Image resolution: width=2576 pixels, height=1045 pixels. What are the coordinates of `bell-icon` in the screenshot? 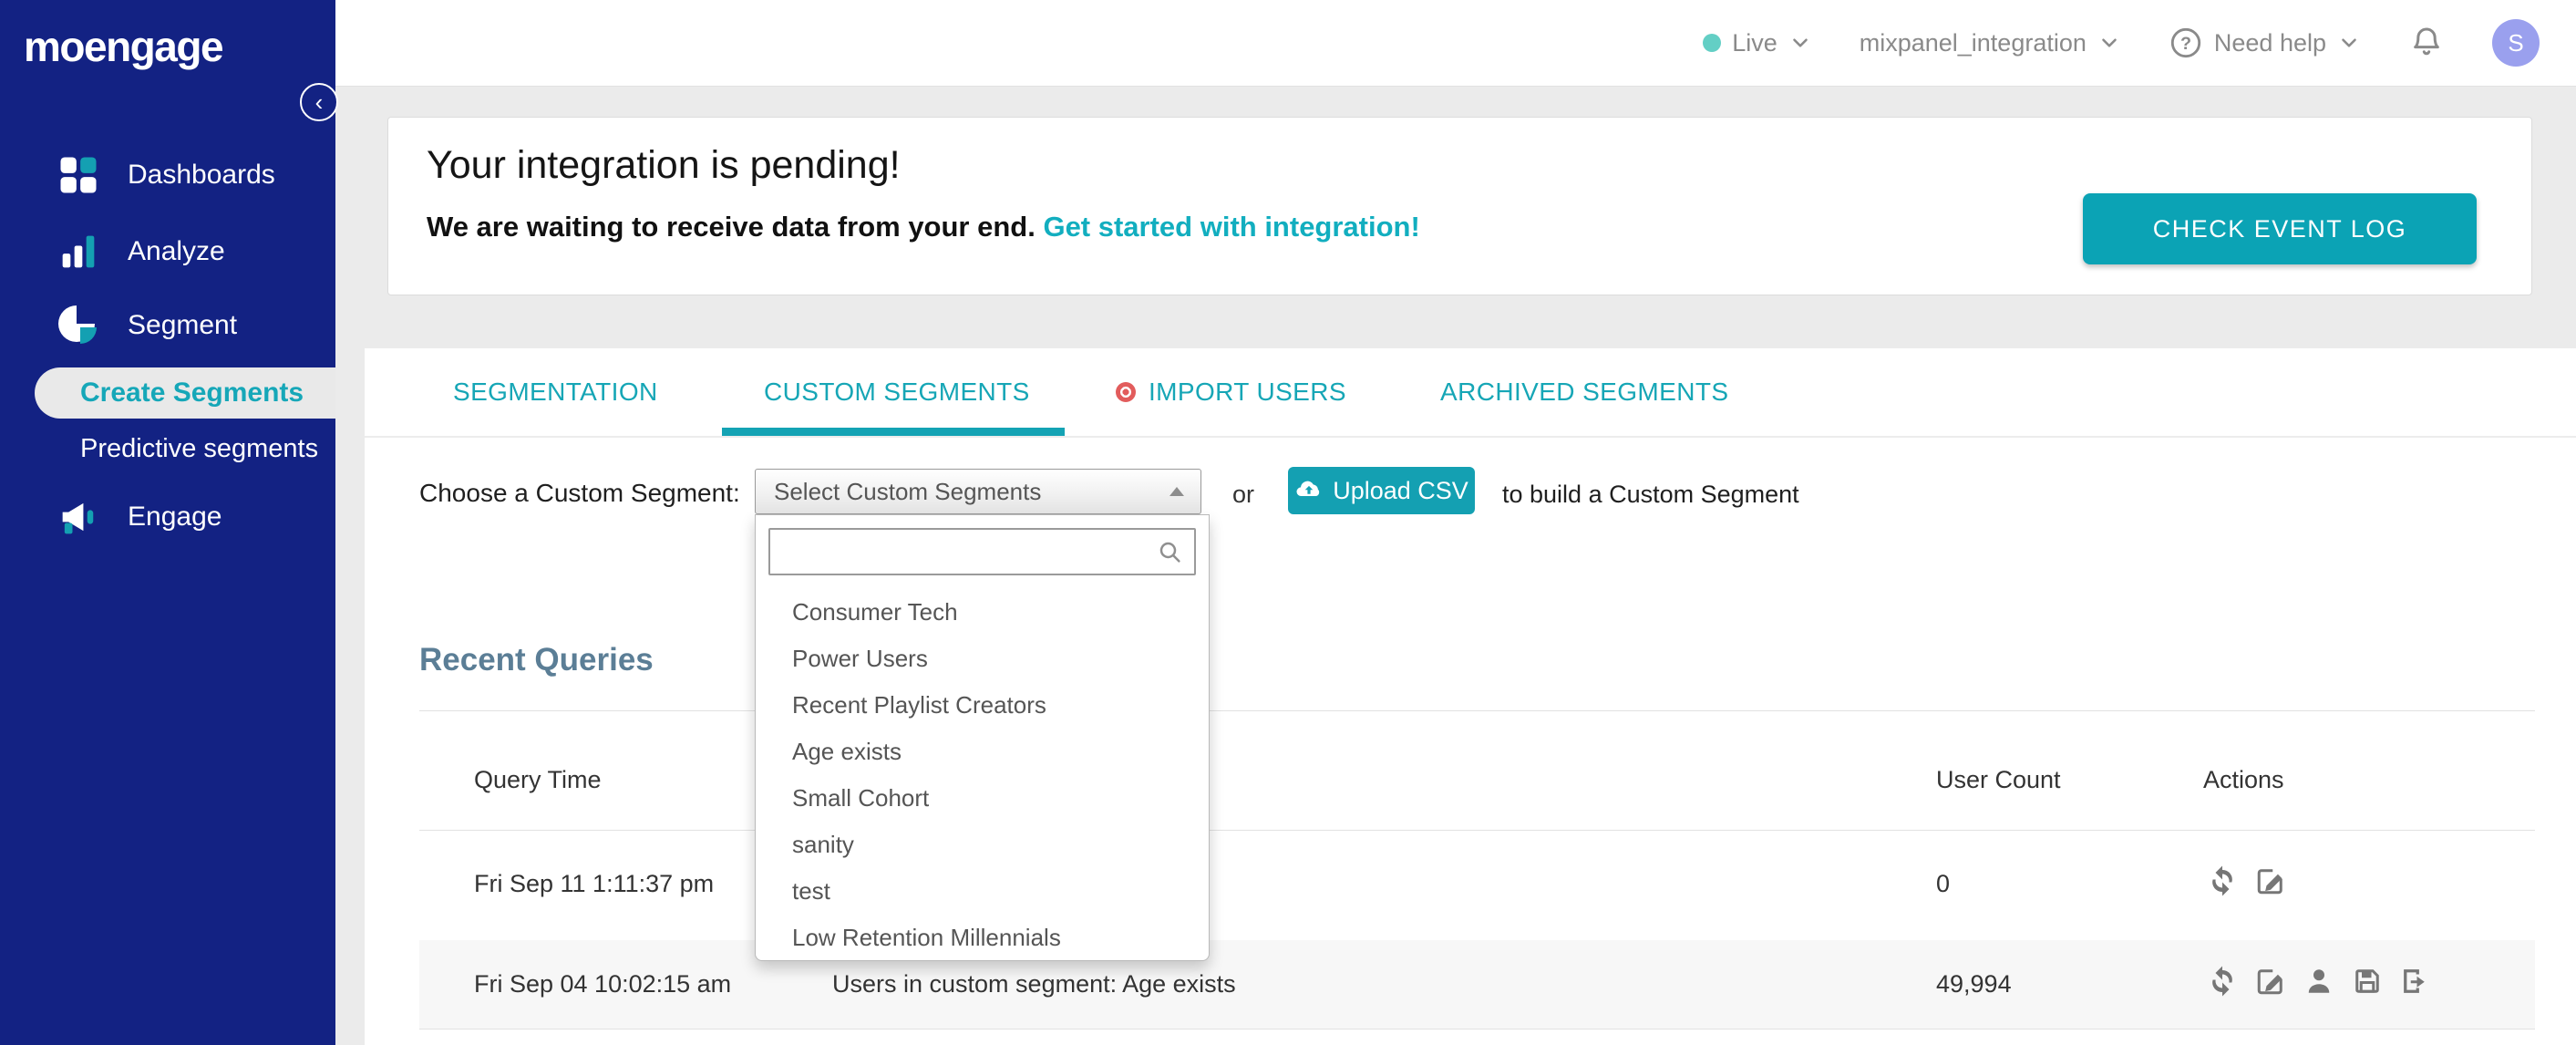 It's located at (2426, 43).